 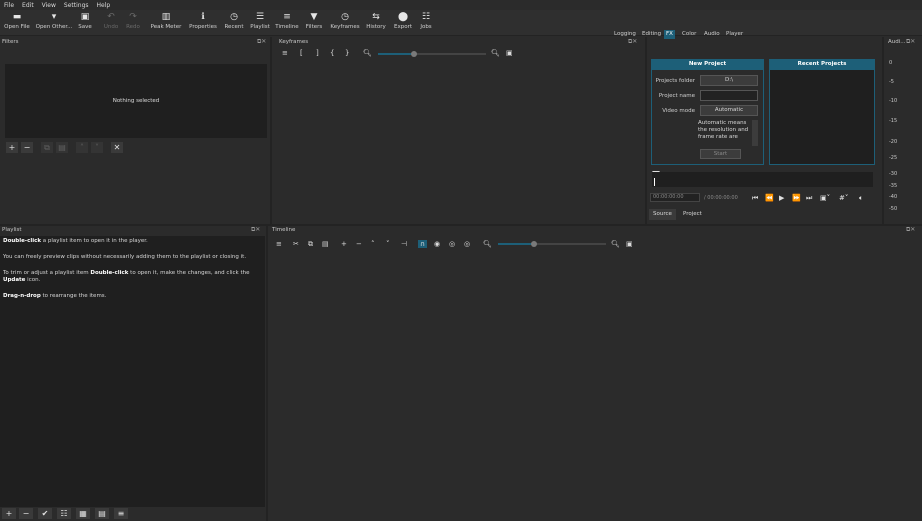 I want to click on playlist-update-button: ✔, so click(x=45, y=513).